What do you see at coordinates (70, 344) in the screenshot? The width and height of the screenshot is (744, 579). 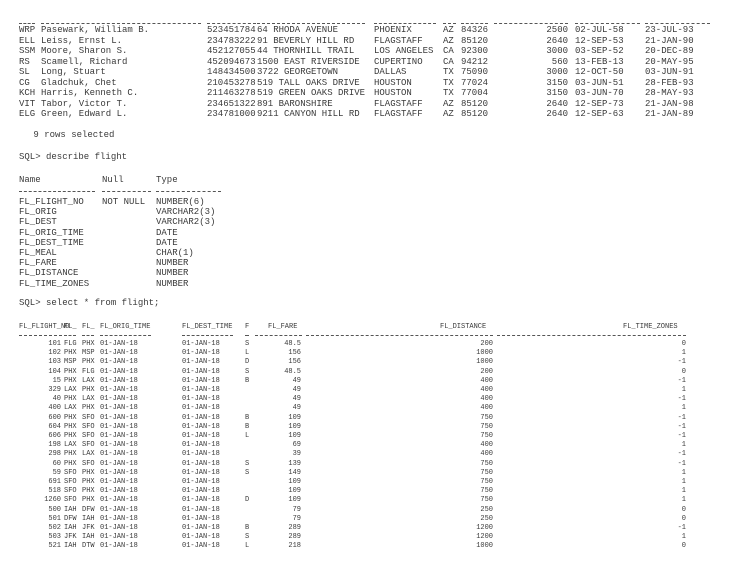 I see `flight-cell-orig: FLG` at bounding box center [70, 344].